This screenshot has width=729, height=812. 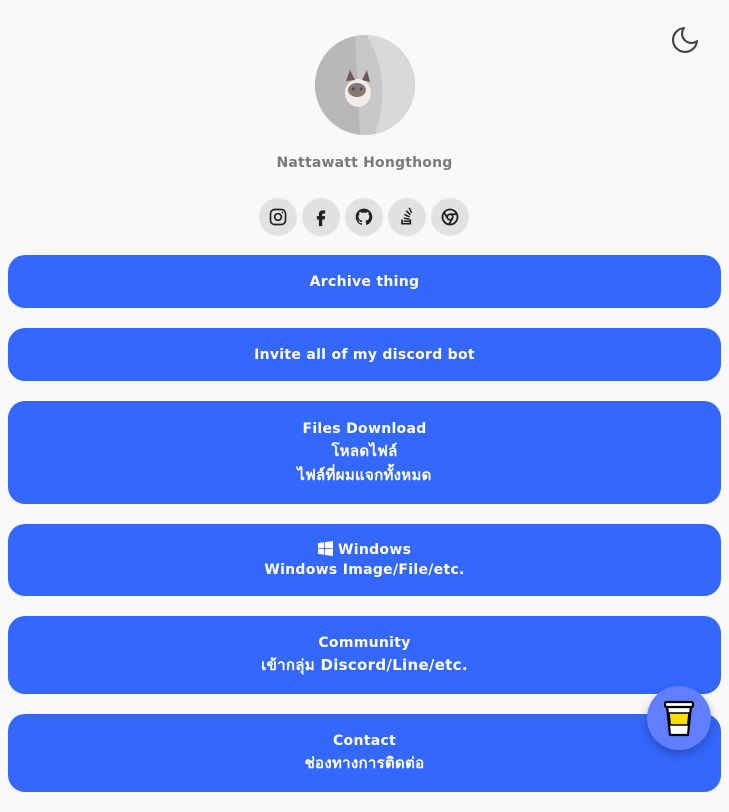 I want to click on stackoverflow-link, so click(x=407, y=217).